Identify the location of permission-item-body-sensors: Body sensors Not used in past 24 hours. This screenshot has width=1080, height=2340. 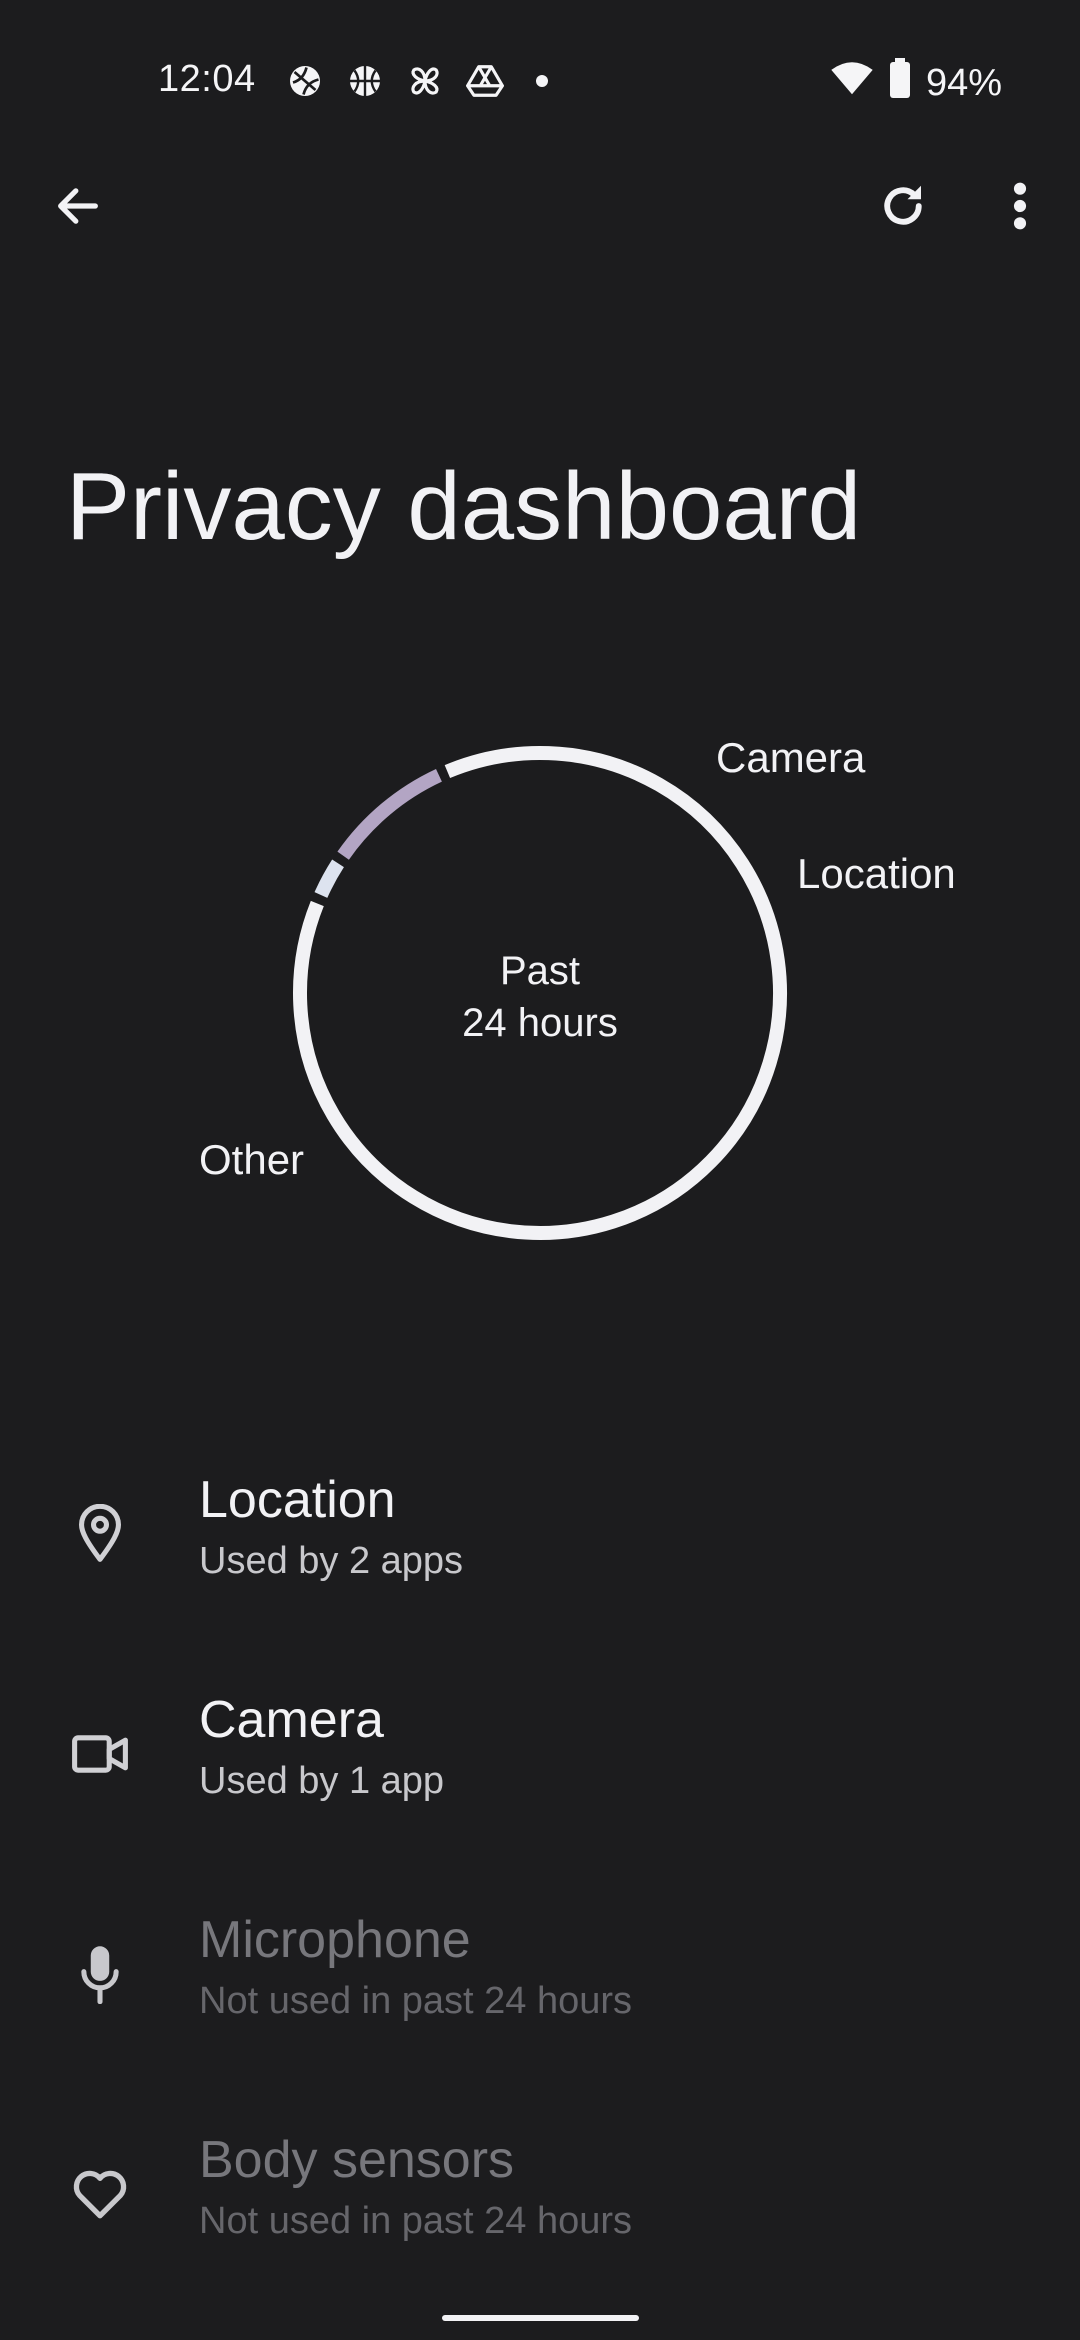
(540, 2200).